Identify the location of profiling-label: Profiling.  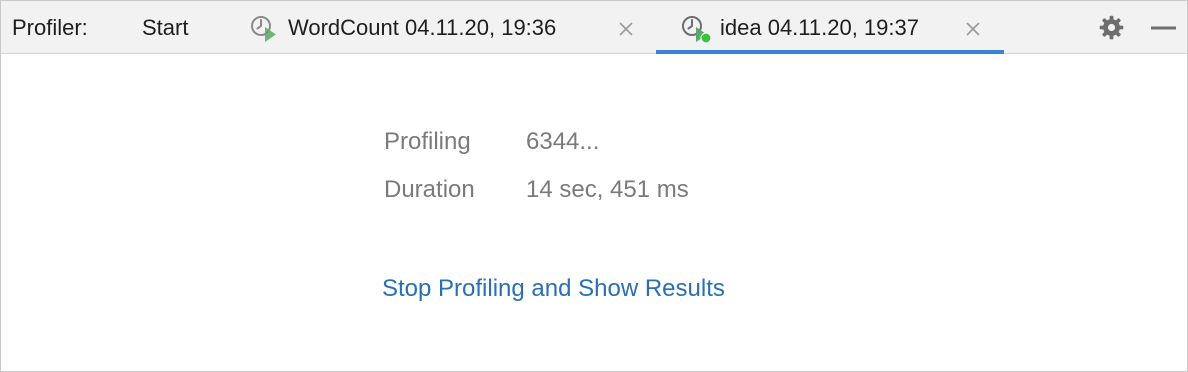
(427, 141).